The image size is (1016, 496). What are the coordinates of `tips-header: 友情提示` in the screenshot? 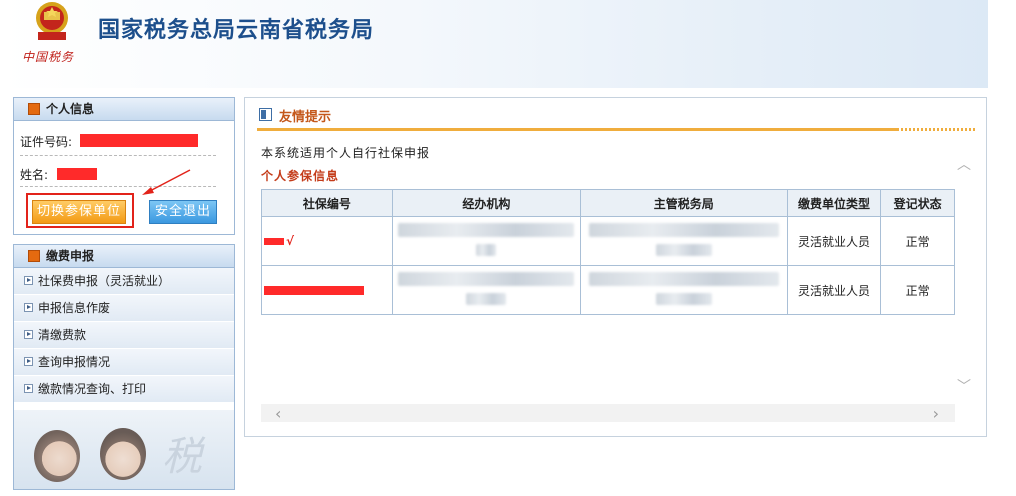 It's located at (617, 117).